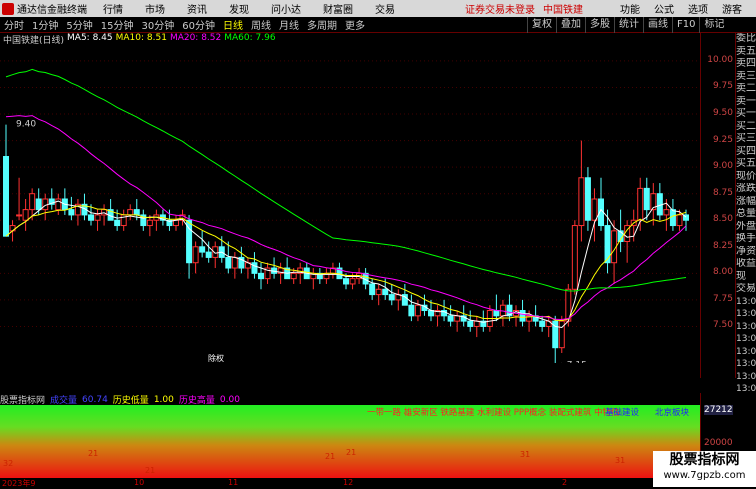 The image size is (756, 489). I want to click on menu-item-gongshi: 公式, so click(664, 8).